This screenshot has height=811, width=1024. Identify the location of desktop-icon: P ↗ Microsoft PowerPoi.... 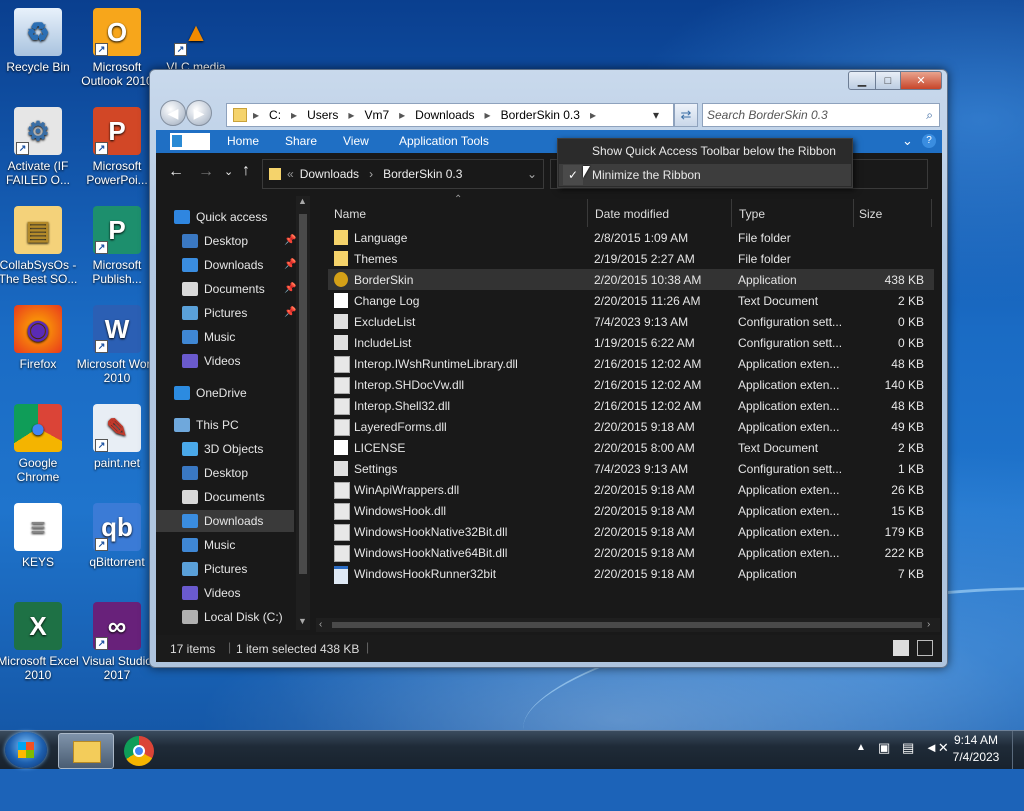
(117, 147).